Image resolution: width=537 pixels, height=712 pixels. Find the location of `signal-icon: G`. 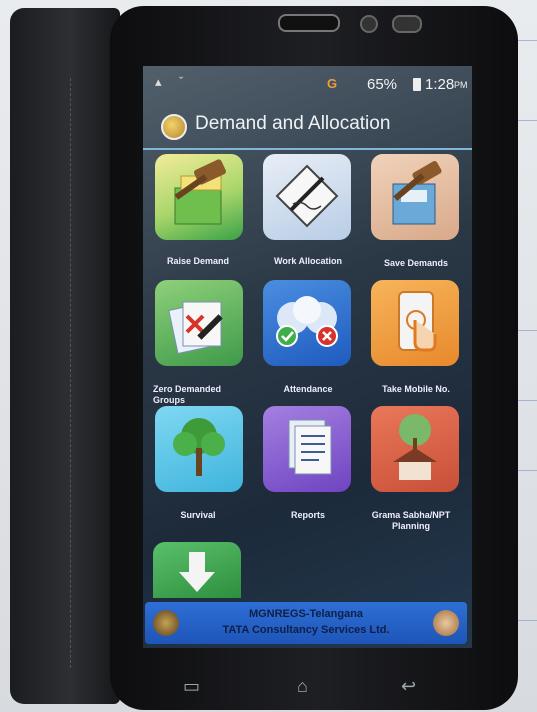

signal-icon: G is located at coordinates (332, 83).